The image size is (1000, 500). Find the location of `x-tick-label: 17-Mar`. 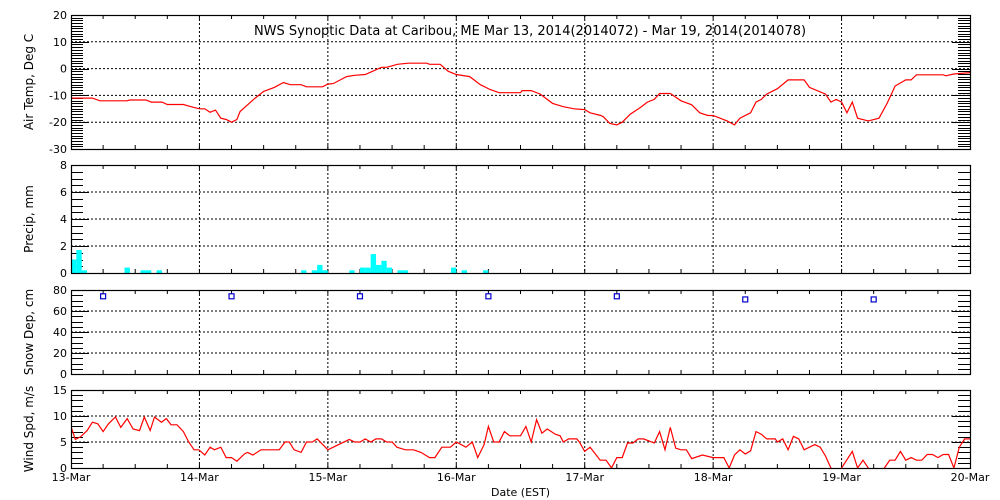

x-tick-label: 17-Mar is located at coordinates (584, 477).